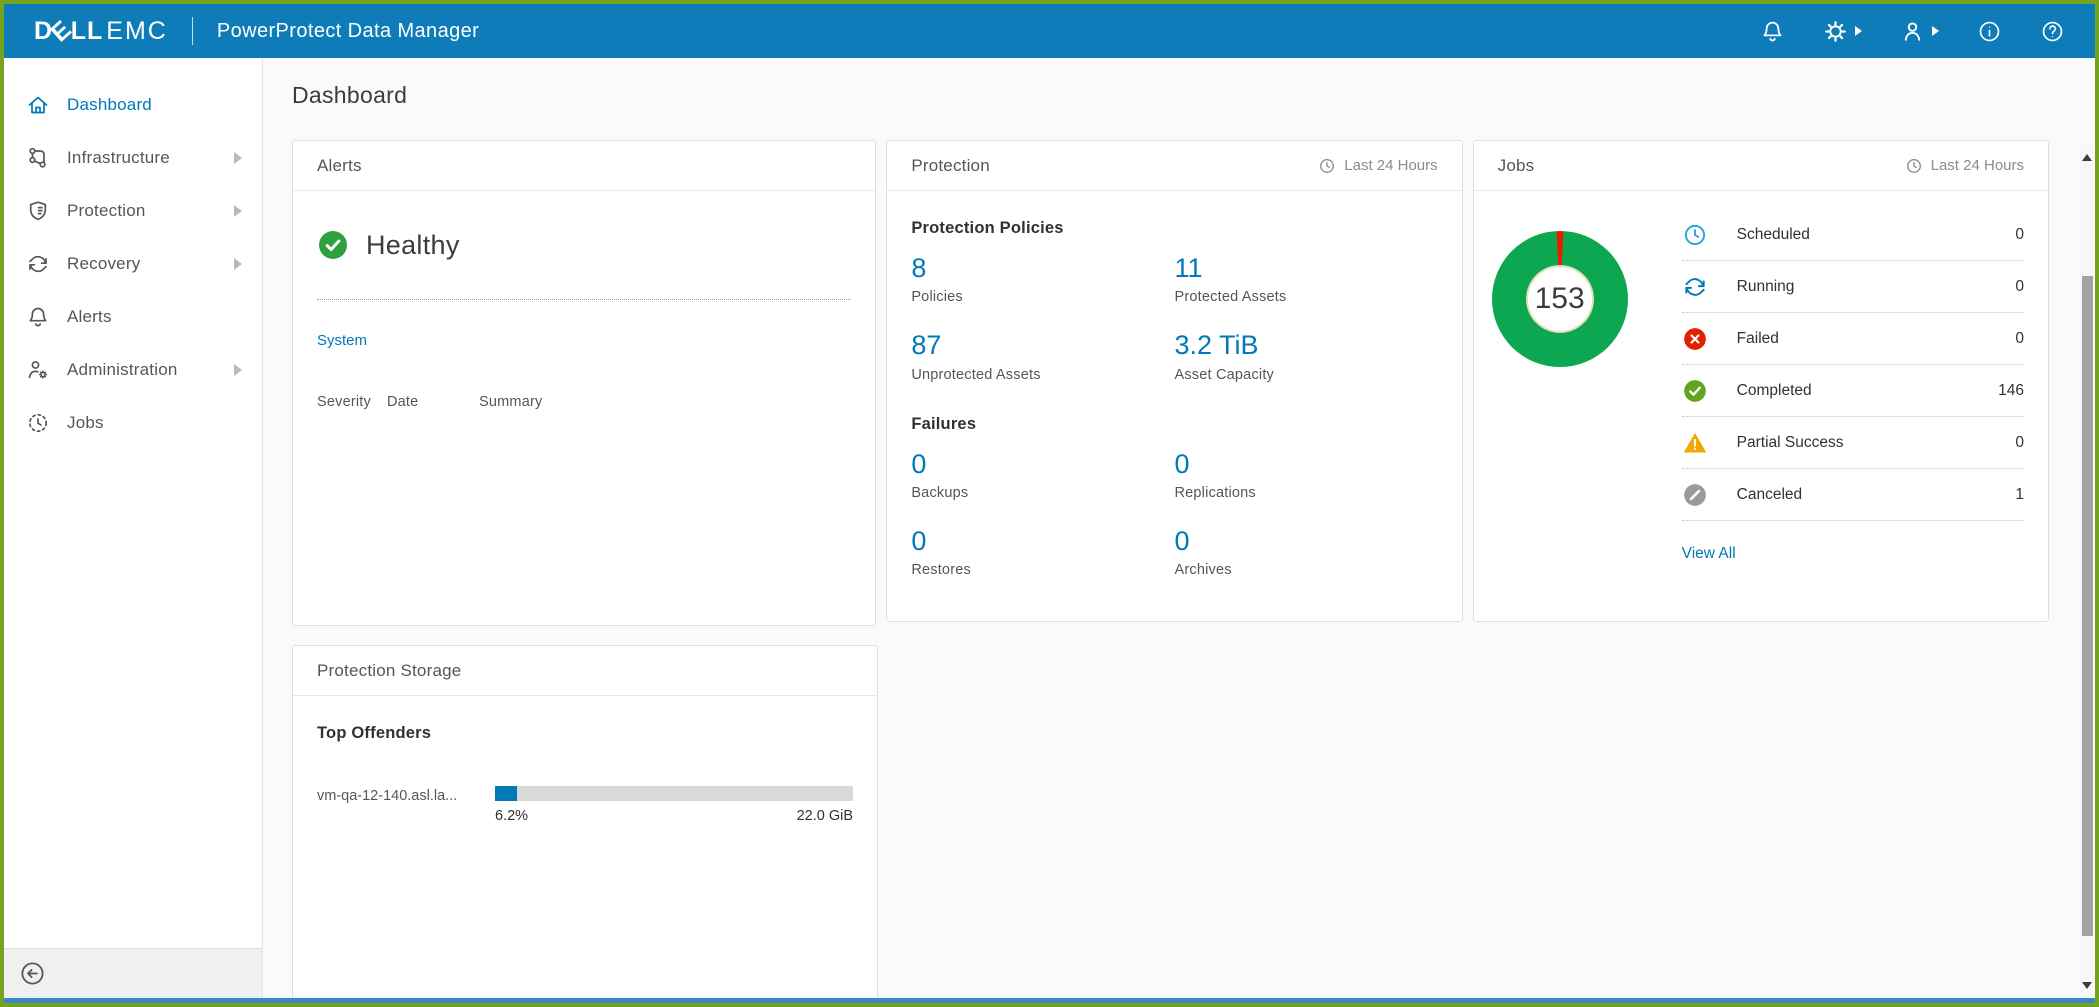  What do you see at coordinates (413, 244) in the screenshot?
I see `system-health-status: Healthy` at bounding box center [413, 244].